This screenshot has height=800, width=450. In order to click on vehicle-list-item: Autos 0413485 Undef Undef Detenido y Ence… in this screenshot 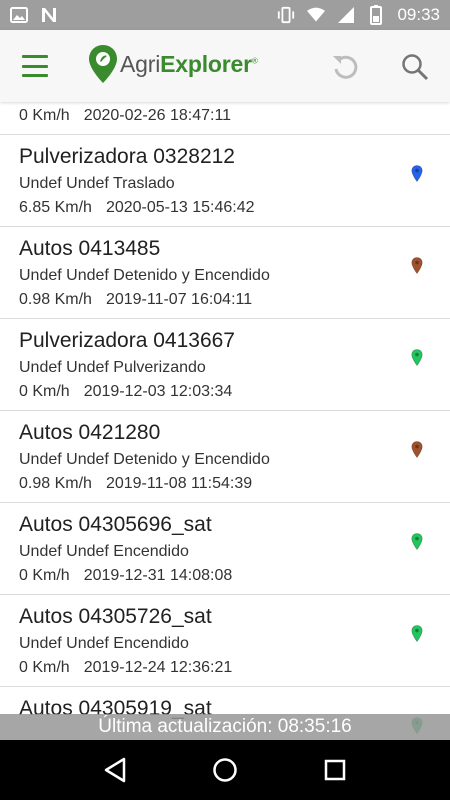, I will do `click(225, 273)`.